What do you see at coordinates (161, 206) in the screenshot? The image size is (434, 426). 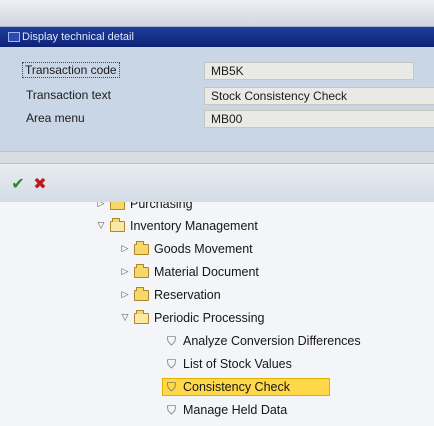 I see `tree-node-label: Purchasing` at bounding box center [161, 206].